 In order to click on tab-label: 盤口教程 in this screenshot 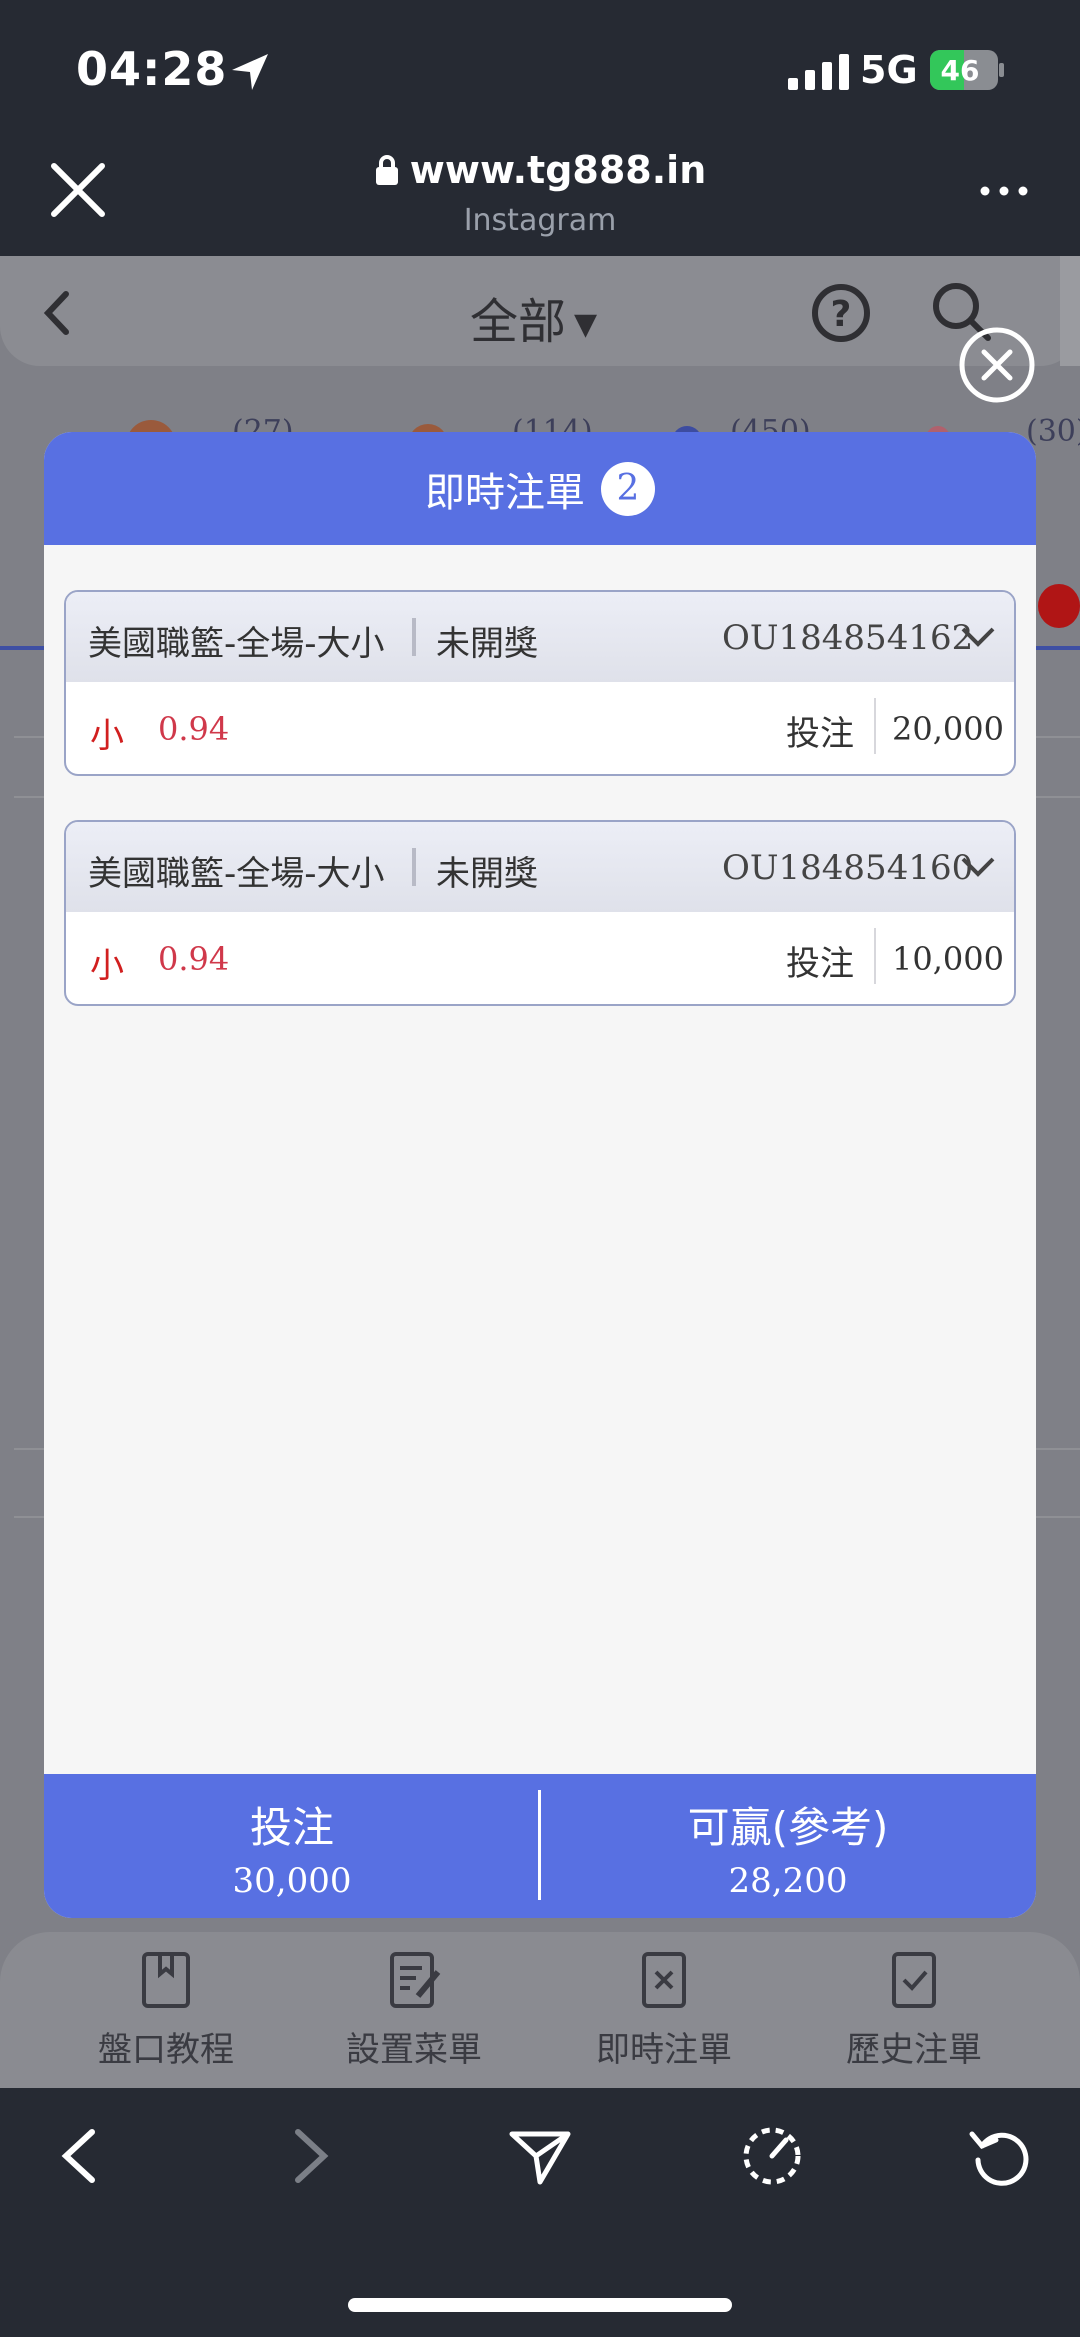, I will do `click(166, 2050)`.